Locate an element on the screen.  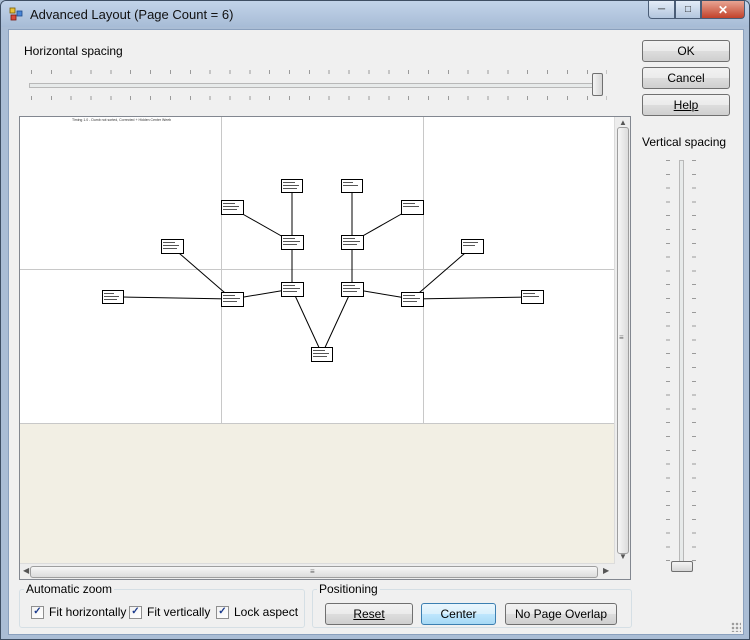
lock-aspect-checkbox: ✓ Lock aspect is located at coordinates (257, 612).